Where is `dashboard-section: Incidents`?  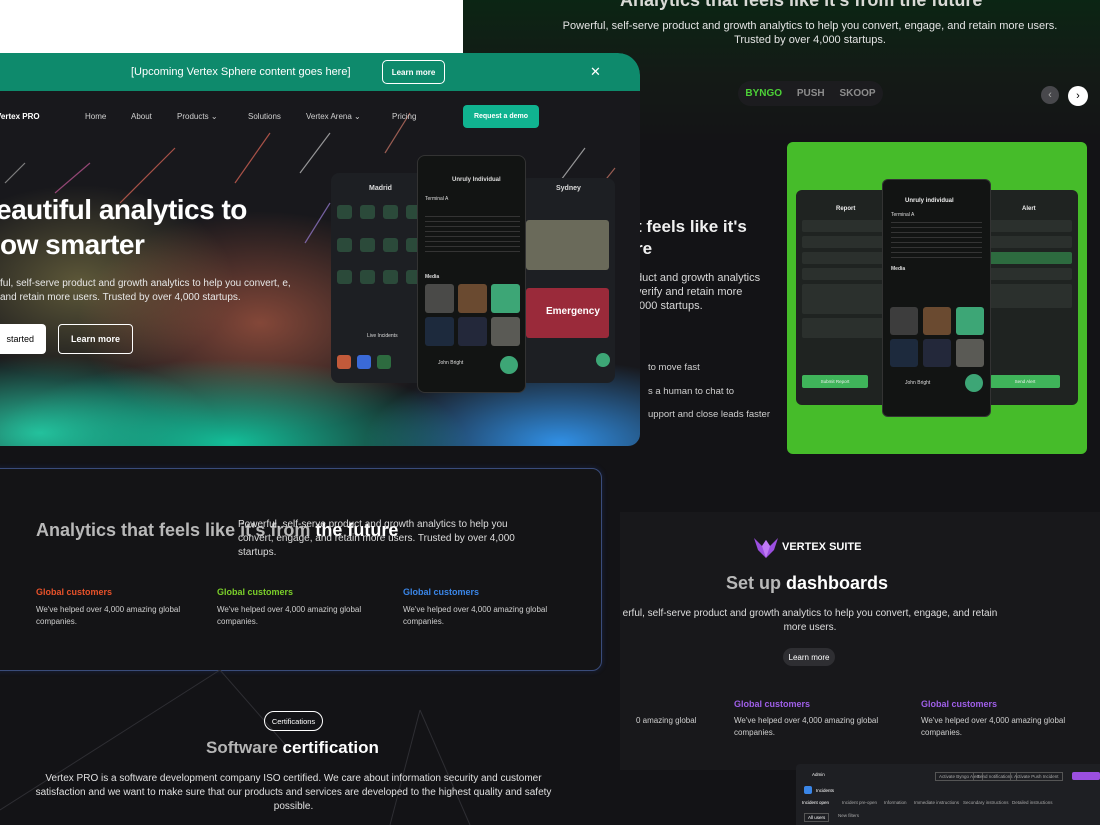
dashboard-section: Incidents is located at coordinates (825, 790).